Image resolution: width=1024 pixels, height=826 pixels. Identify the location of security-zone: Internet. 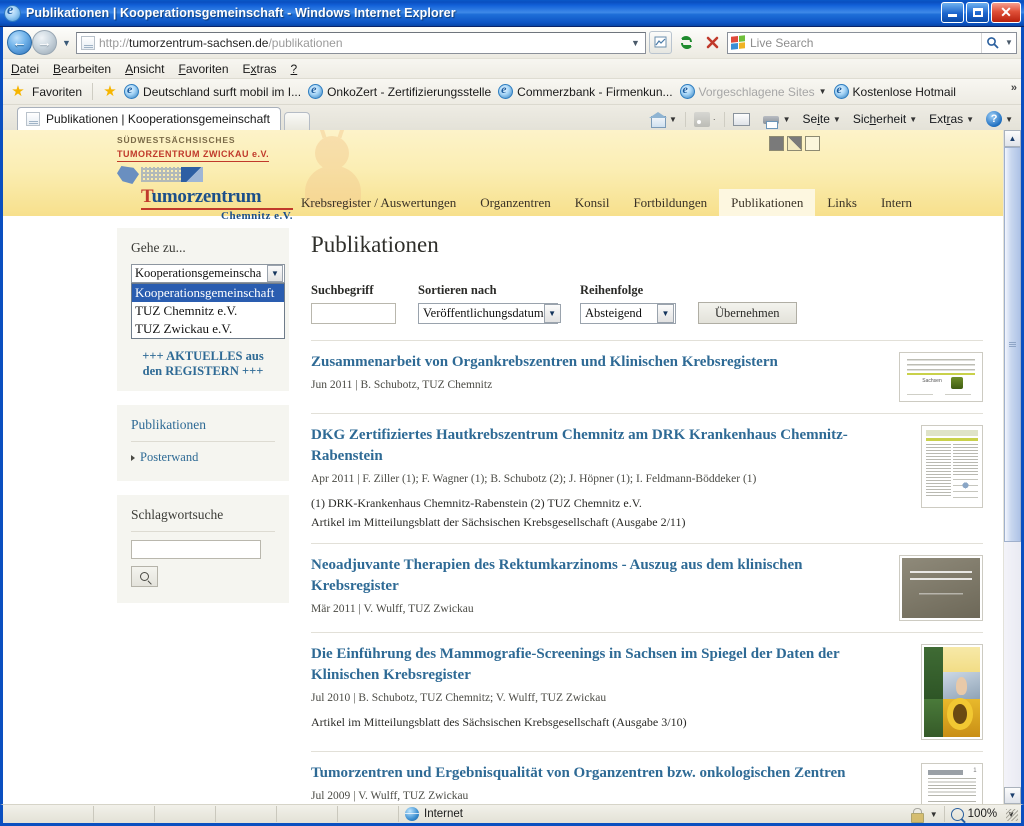
(434, 814).